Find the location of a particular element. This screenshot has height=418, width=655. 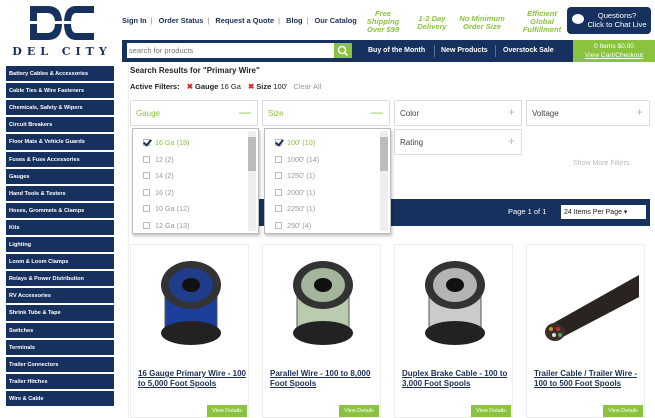

filter-option: 16 (2) is located at coordinates (158, 192).